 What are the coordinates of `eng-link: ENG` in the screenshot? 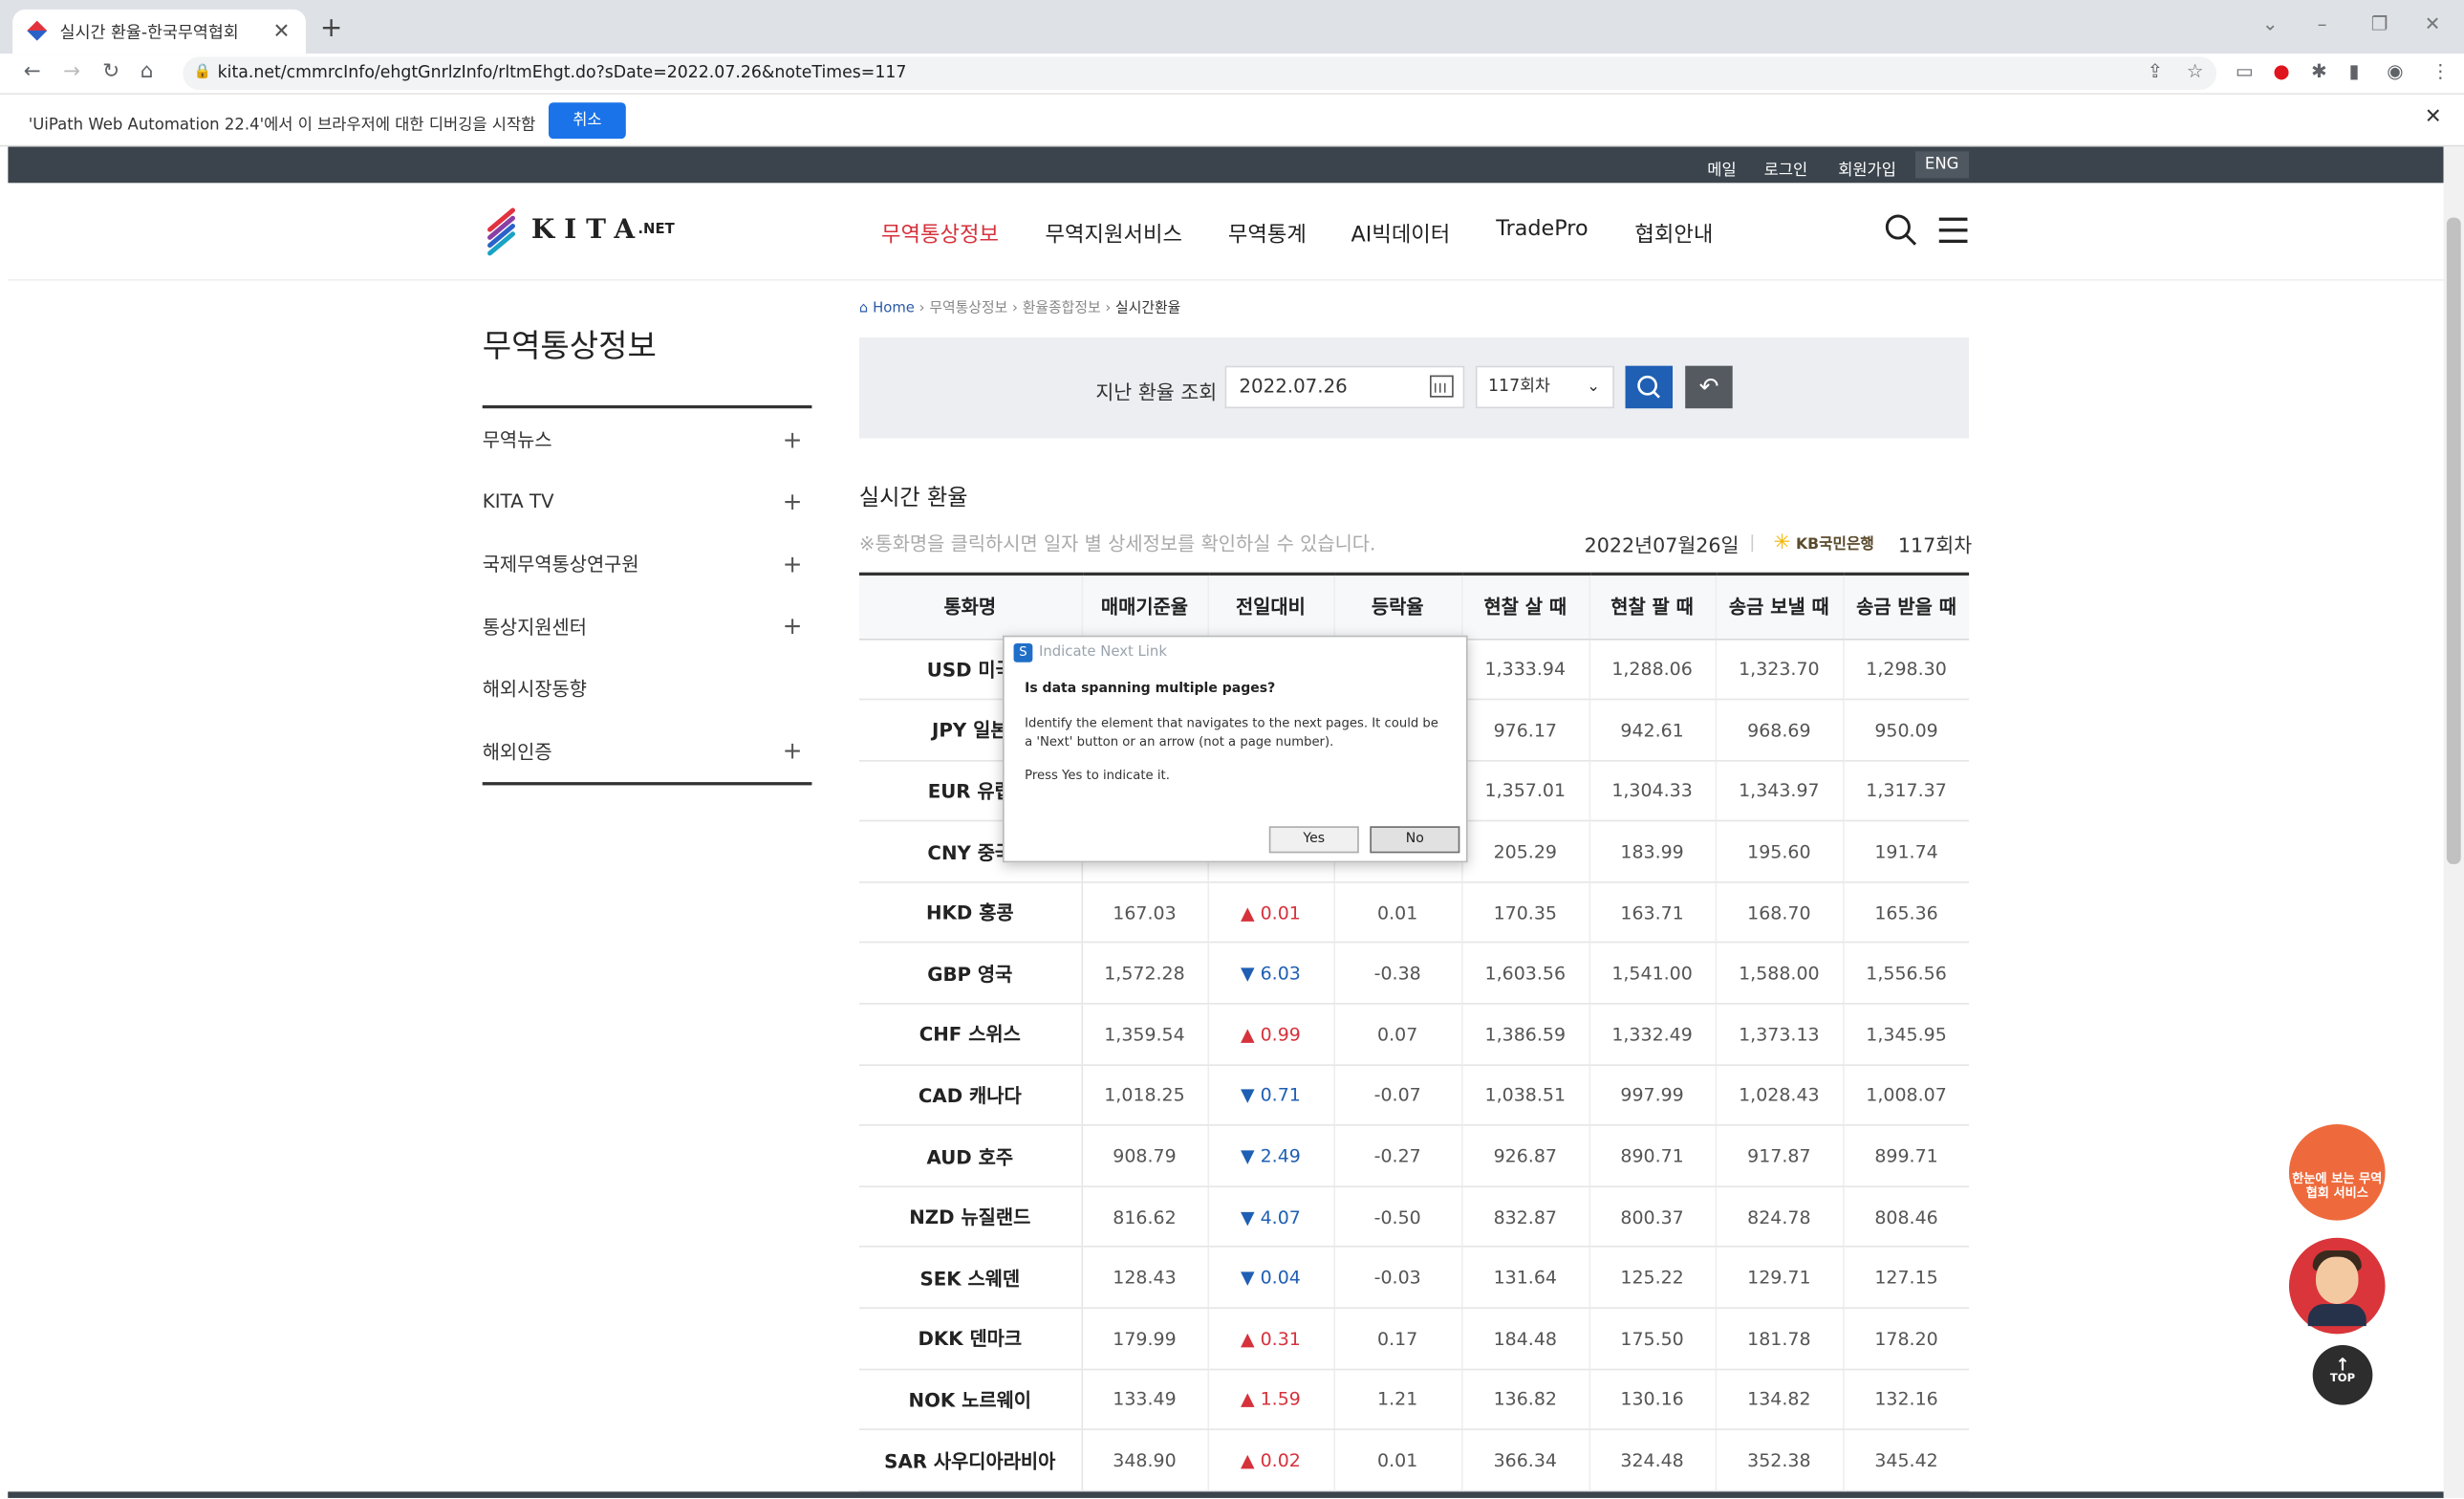 It's located at (1942, 165).